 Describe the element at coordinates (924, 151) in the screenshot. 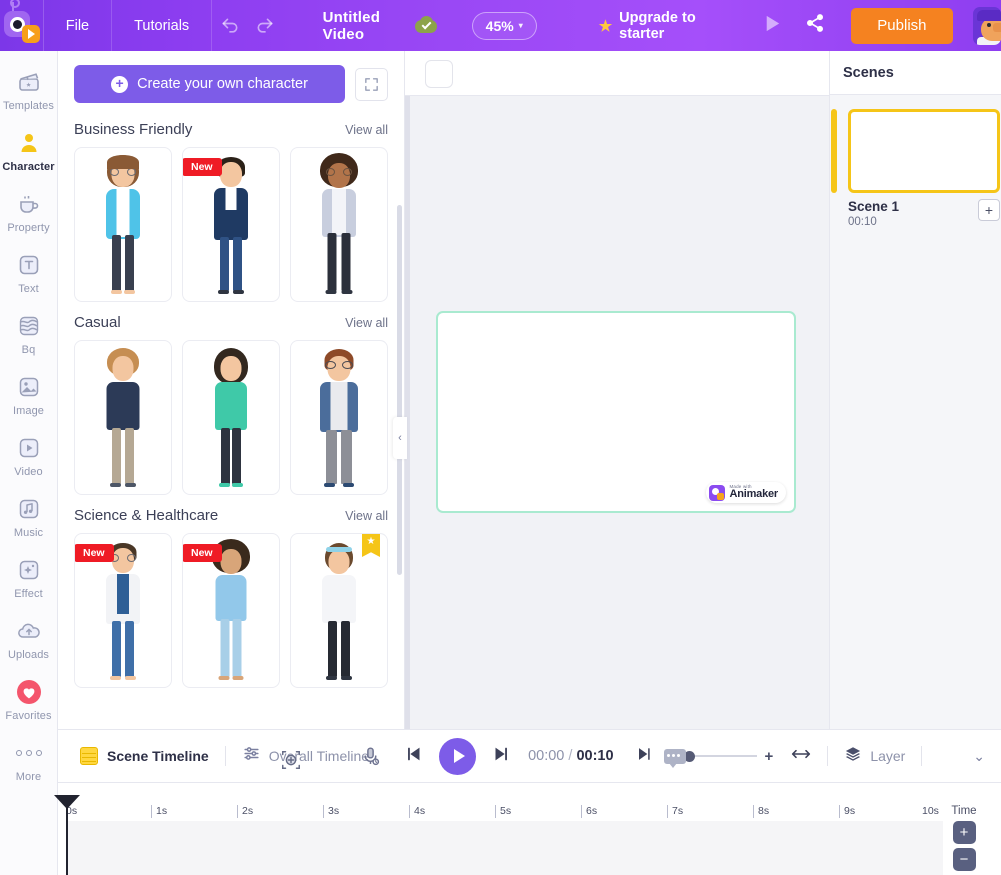

I see `scene-thumbnail` at that location.